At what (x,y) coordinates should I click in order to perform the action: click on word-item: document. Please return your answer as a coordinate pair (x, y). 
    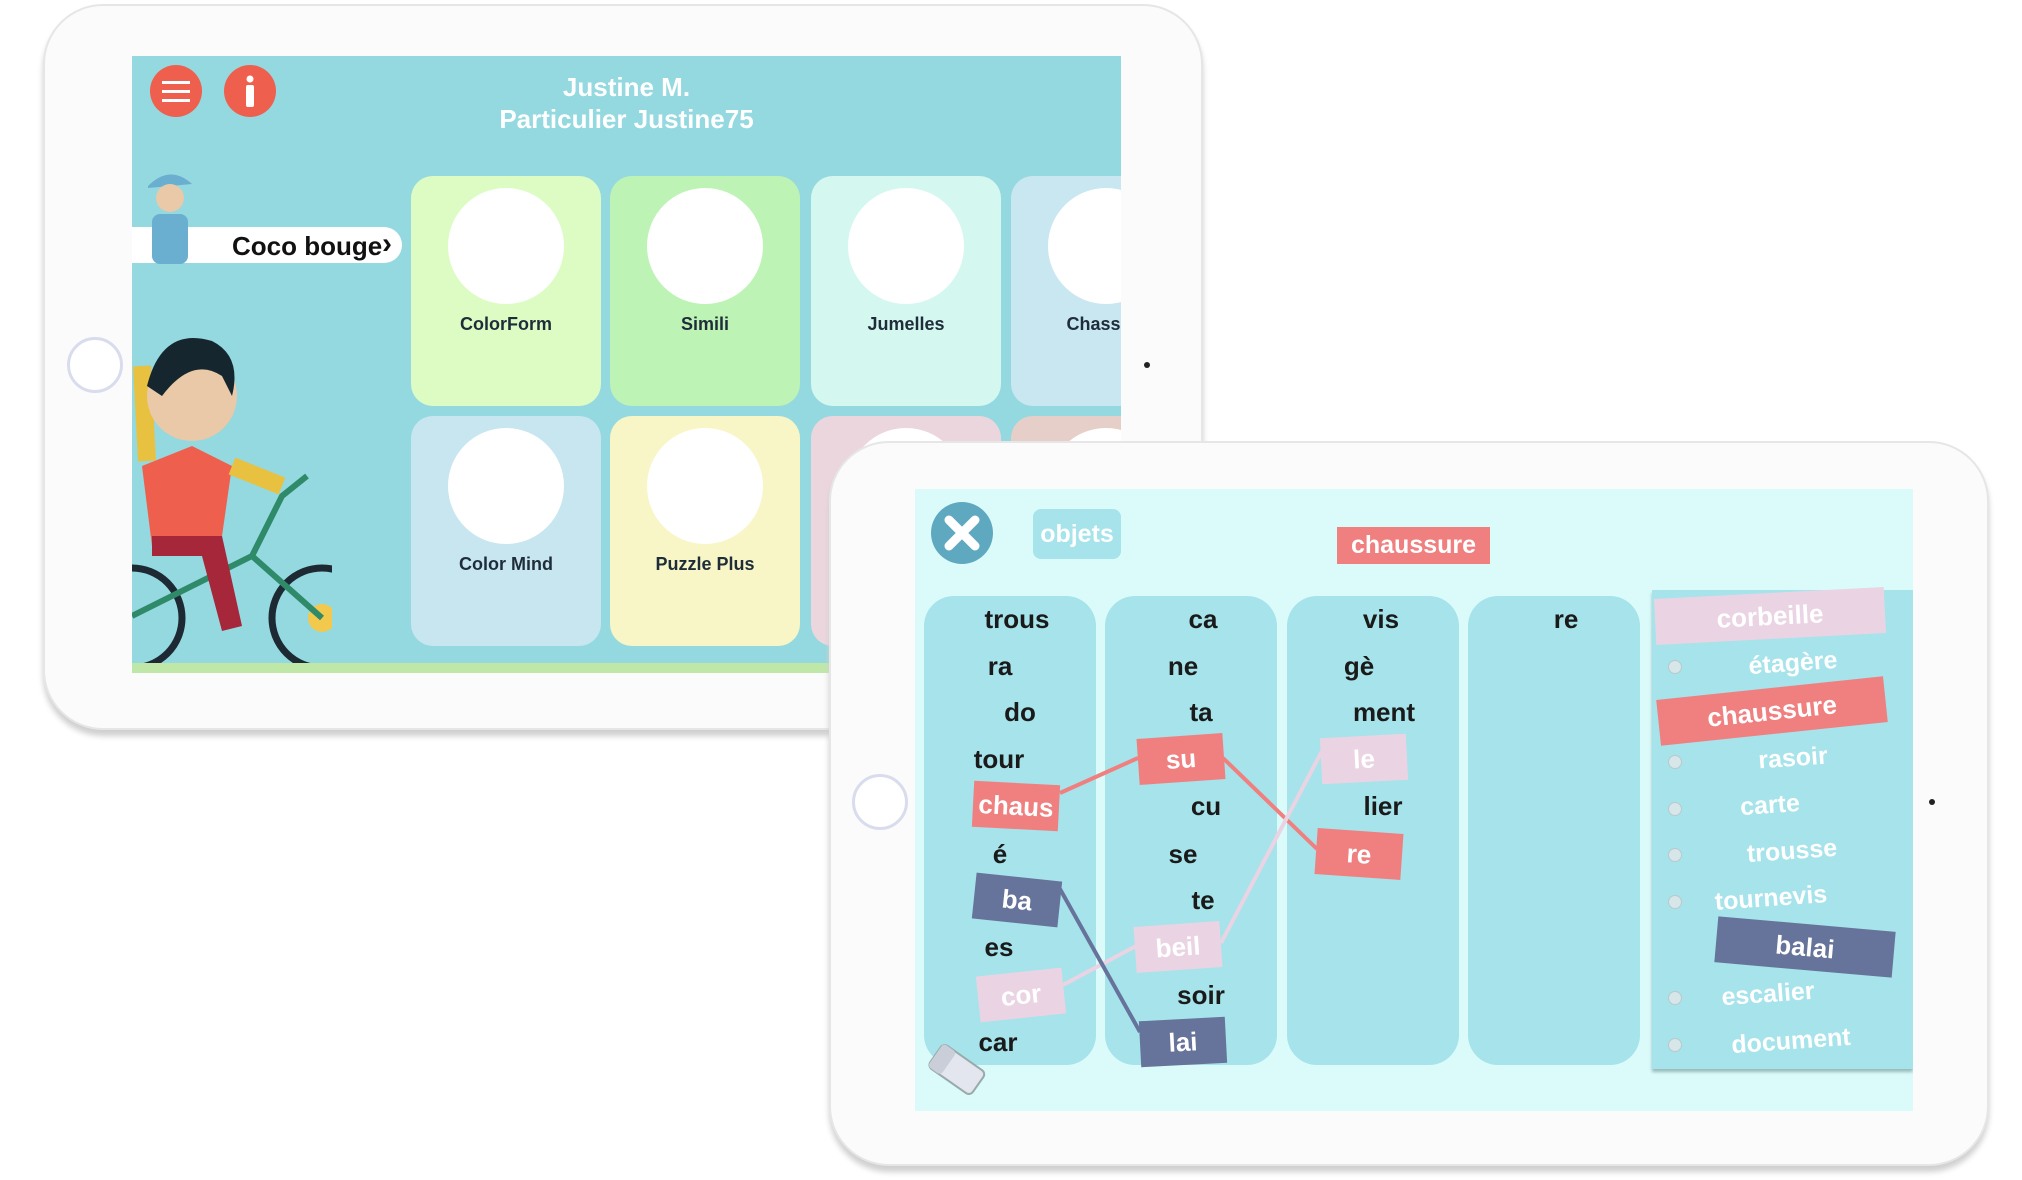
    Looking at the image, I should click on (1790, 1041).